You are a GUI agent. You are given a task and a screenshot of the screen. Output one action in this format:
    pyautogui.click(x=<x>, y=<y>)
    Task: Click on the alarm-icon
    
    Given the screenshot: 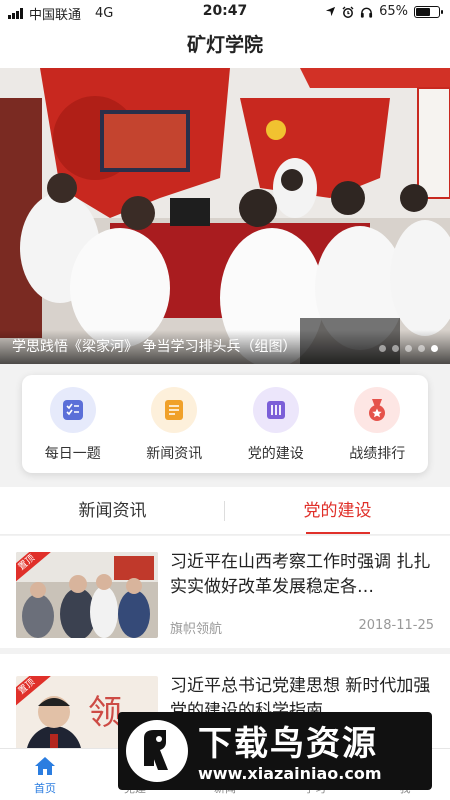 What is the action you would take?
    pyautogui.click(x=348, y=12)
    